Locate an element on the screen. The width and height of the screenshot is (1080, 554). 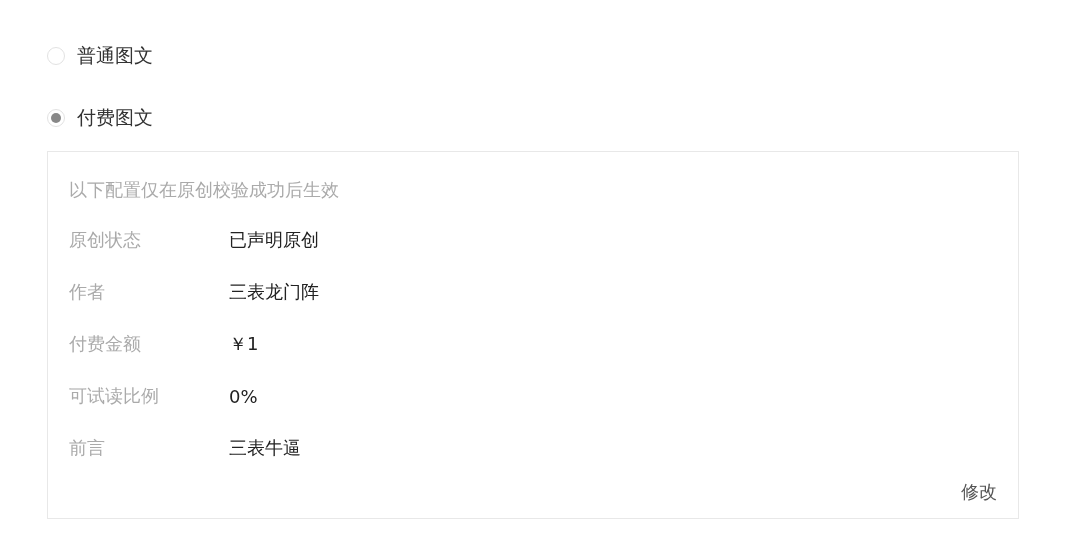
field-label: 付费金额 is located at coordinates (105, 344).